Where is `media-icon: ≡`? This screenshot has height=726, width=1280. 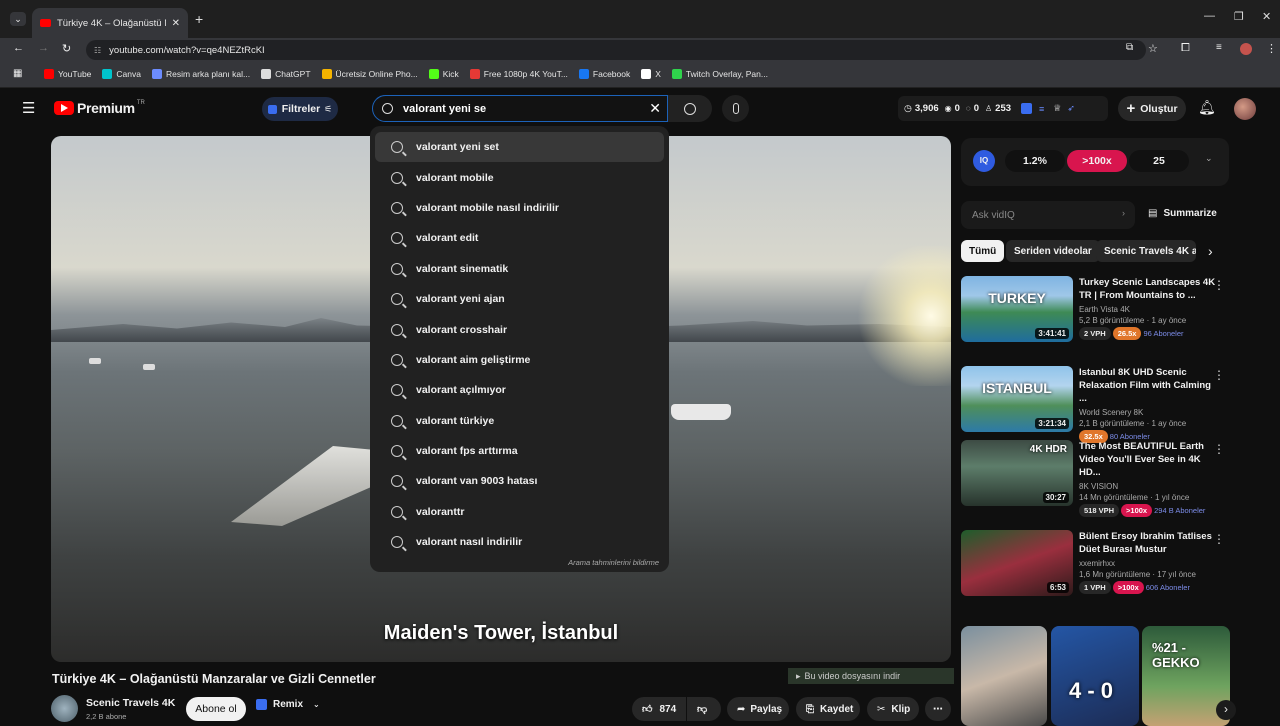
media-icon: ≡ is located at coordinates (1219, 47).